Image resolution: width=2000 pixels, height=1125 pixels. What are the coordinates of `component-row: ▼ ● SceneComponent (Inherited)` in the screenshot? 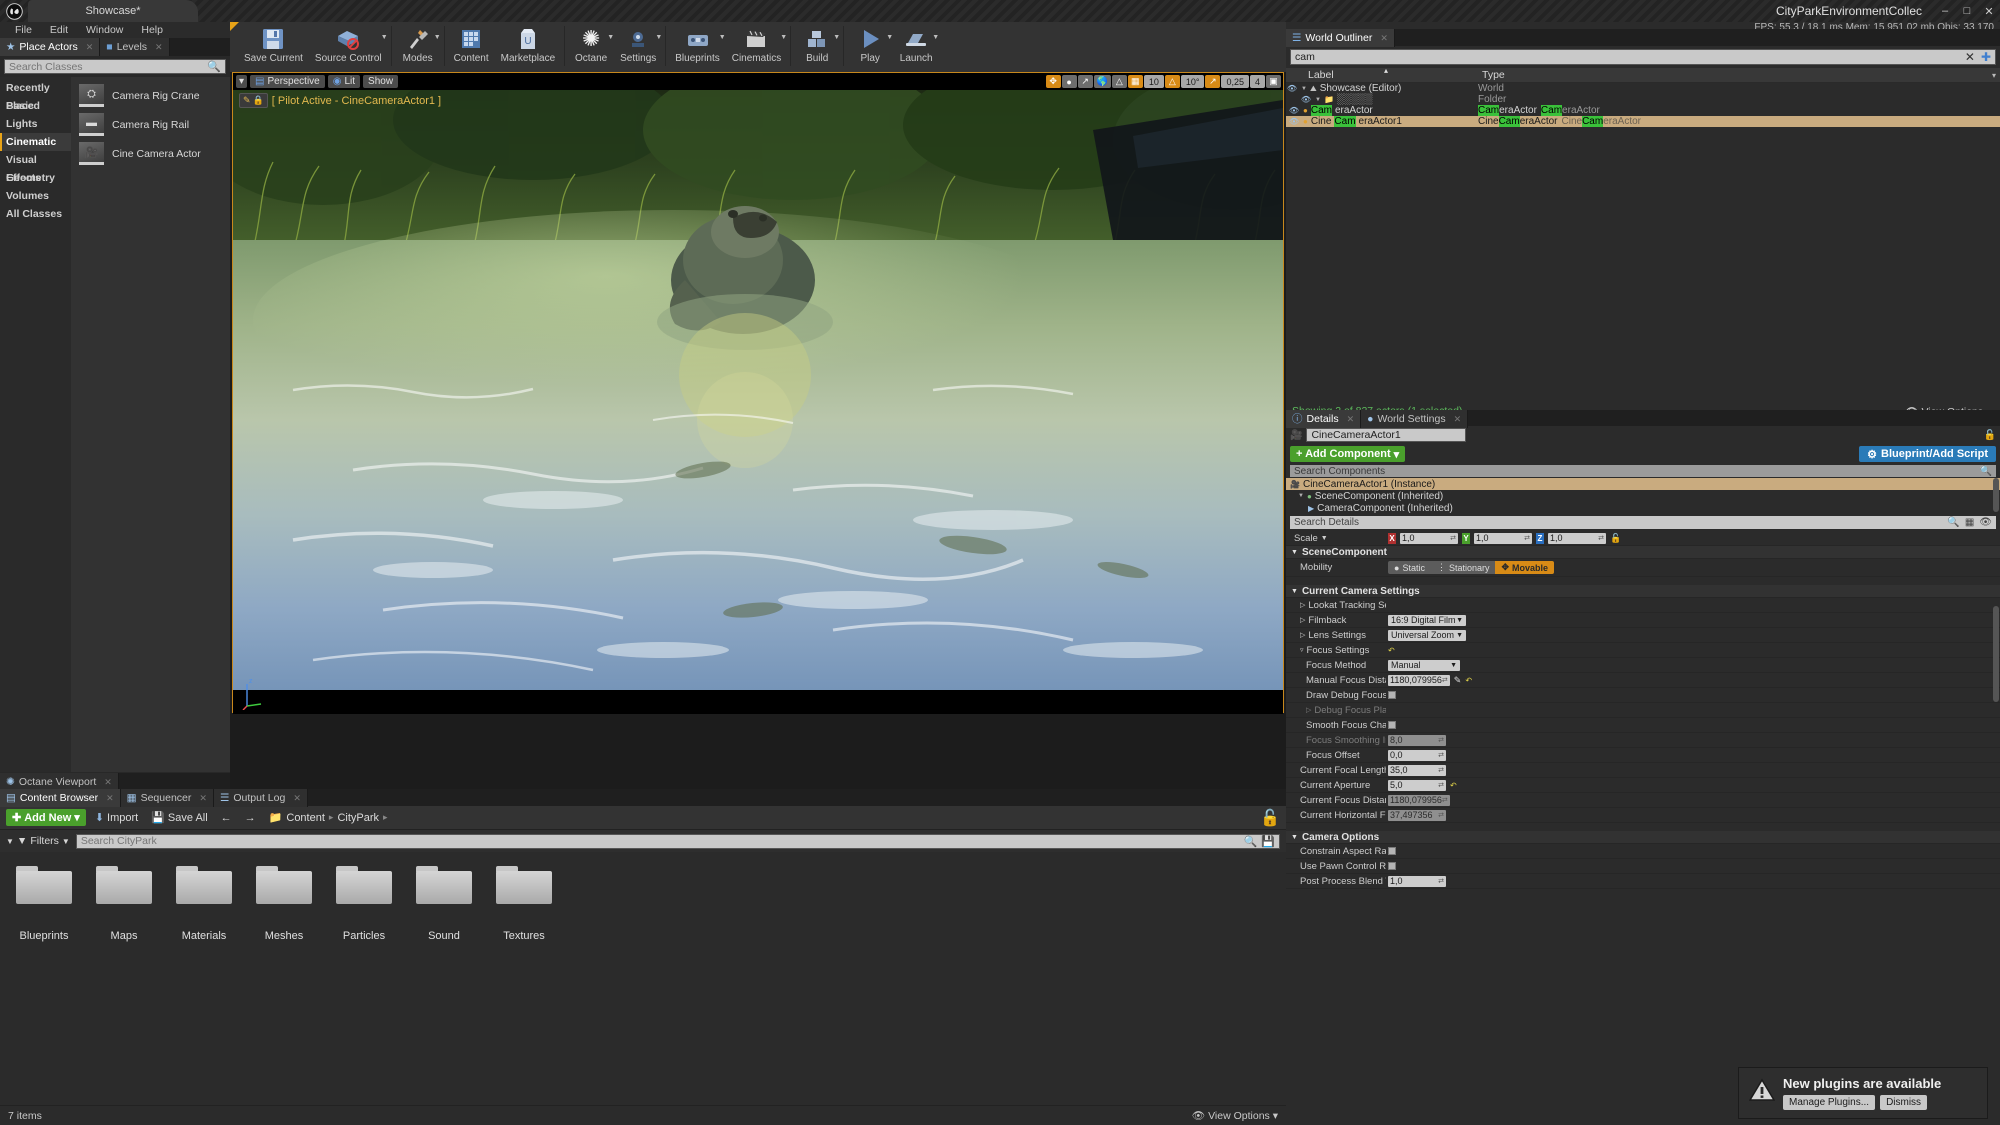 It's located at (1643, 496).